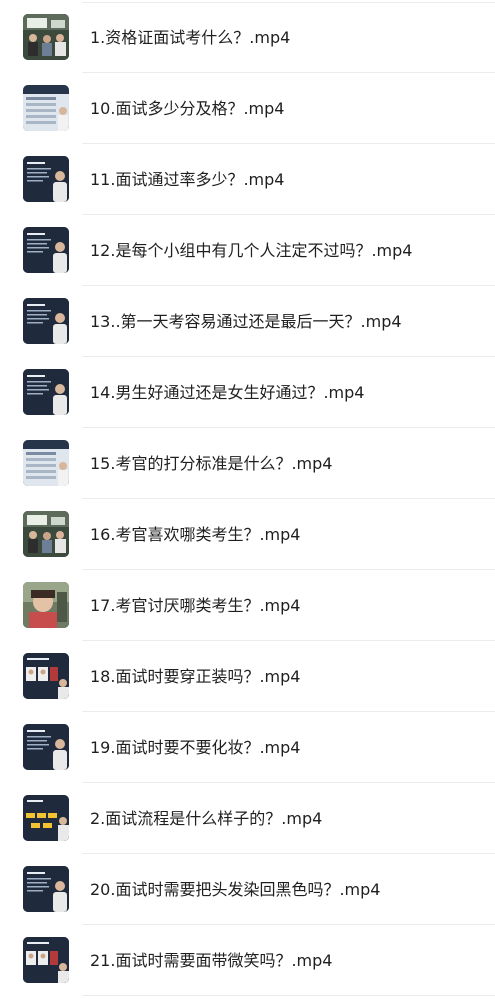  I want to click on file-name: 14.男生好通过还是女生好通过？.mp4, so click(227, 392).